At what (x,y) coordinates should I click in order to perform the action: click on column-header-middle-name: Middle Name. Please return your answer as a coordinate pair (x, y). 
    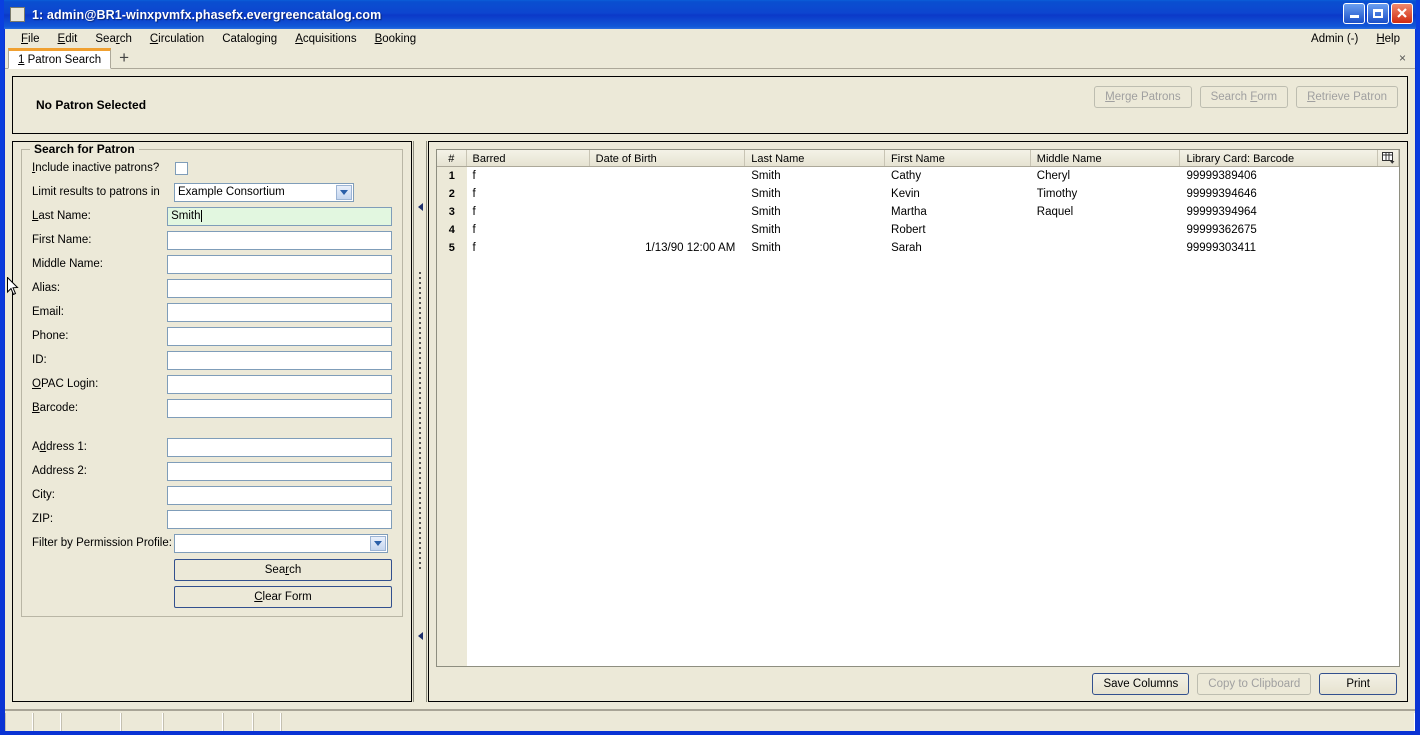
    Looking at the image, I should click on (1106, 158).